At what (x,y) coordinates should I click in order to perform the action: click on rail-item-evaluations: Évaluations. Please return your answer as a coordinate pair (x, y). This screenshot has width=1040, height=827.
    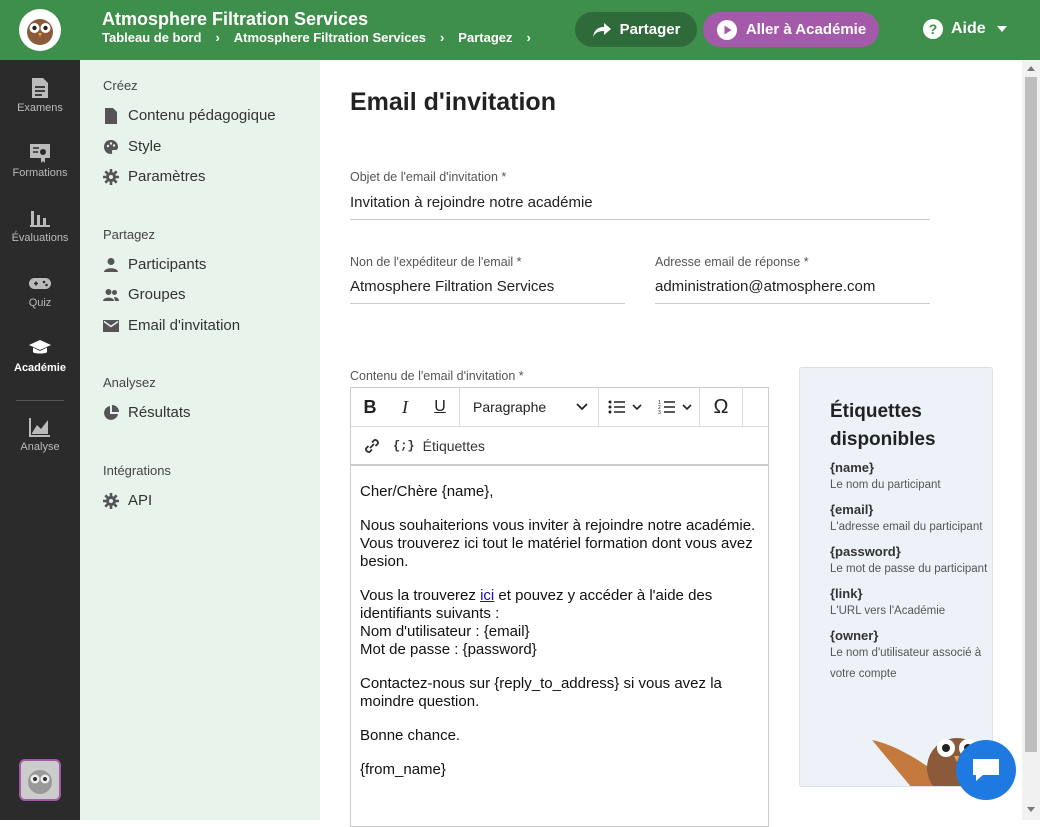
    Looking at the image, I should click on (40, 225).